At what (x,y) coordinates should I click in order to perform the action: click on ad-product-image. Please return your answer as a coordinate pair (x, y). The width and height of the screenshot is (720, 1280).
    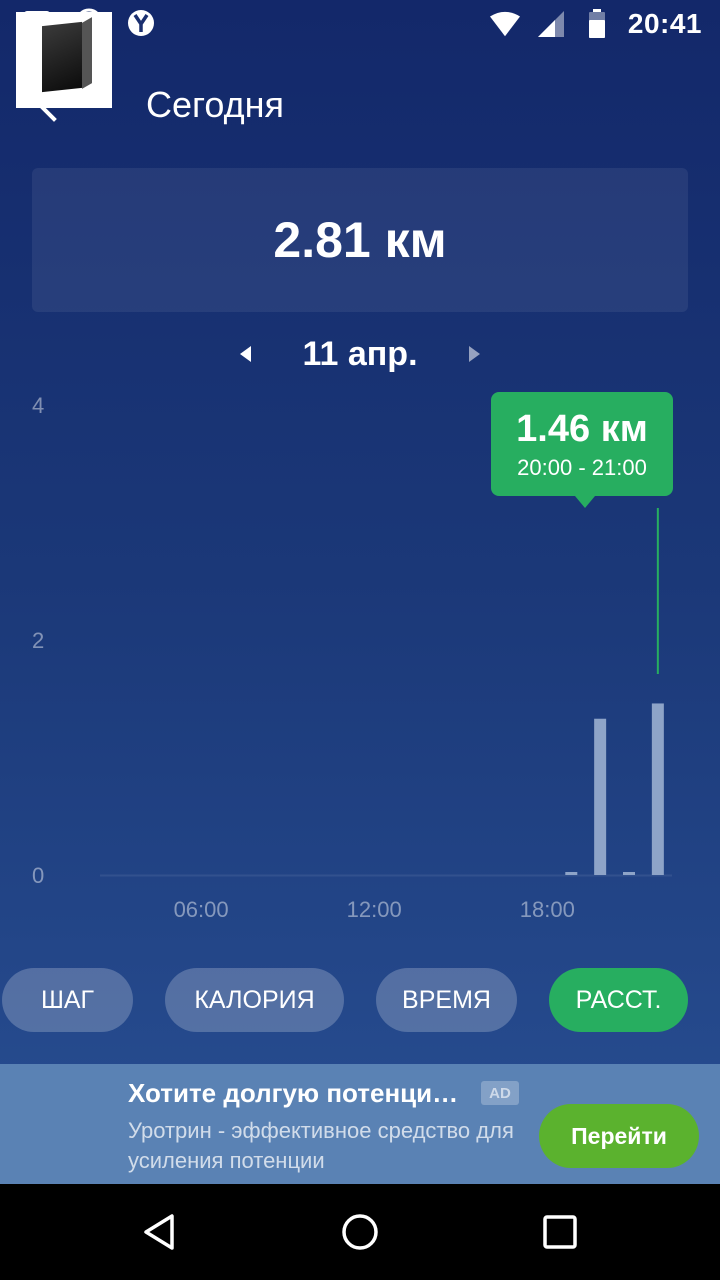
    Looking at the image, I should click on (64, 60).